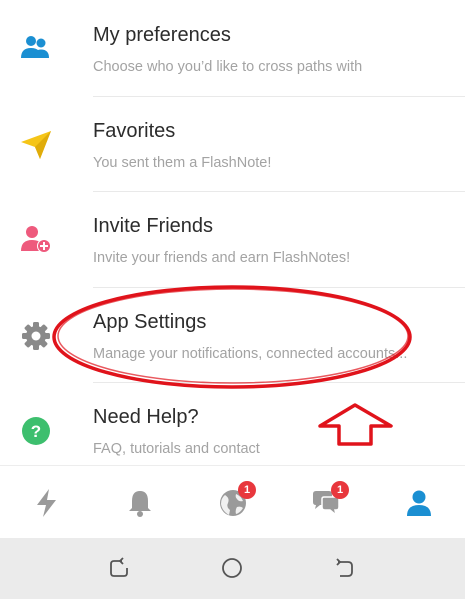 The width and height of the screenshot is (465, 599). What do you see at coordinates (134, 131) in the screenshot?
I see `menu-item-title: Favorites` at bounding box center [134, 131].